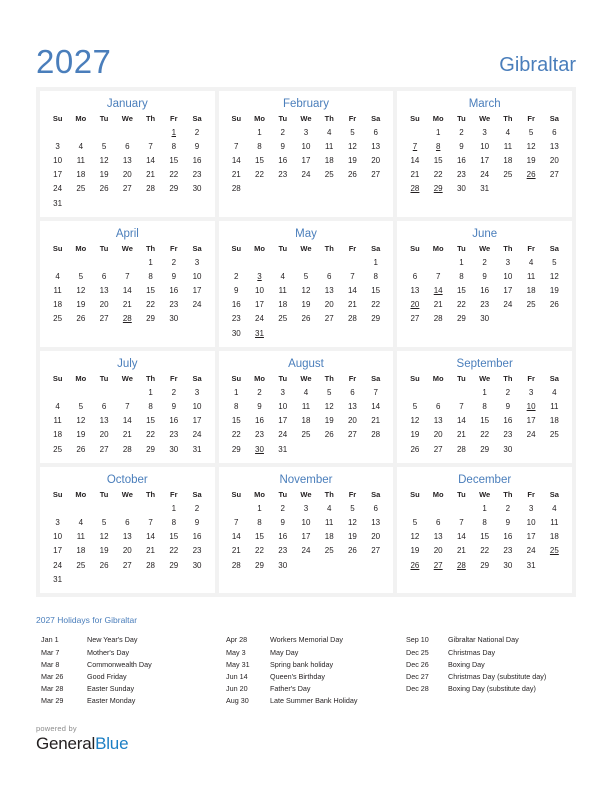 The height and width of the screenshot is (792, 612). What do you see at coordinates (196, 392) in the screenshot?
I see `day-cell: 3` at bounding box center [196, 392].